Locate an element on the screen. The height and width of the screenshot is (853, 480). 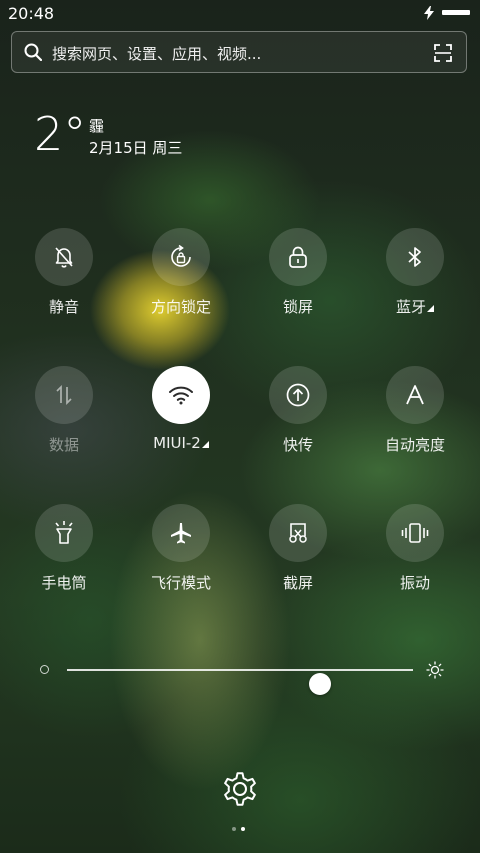
toggle-bluetooth-button is located at coordinates (415, 257).